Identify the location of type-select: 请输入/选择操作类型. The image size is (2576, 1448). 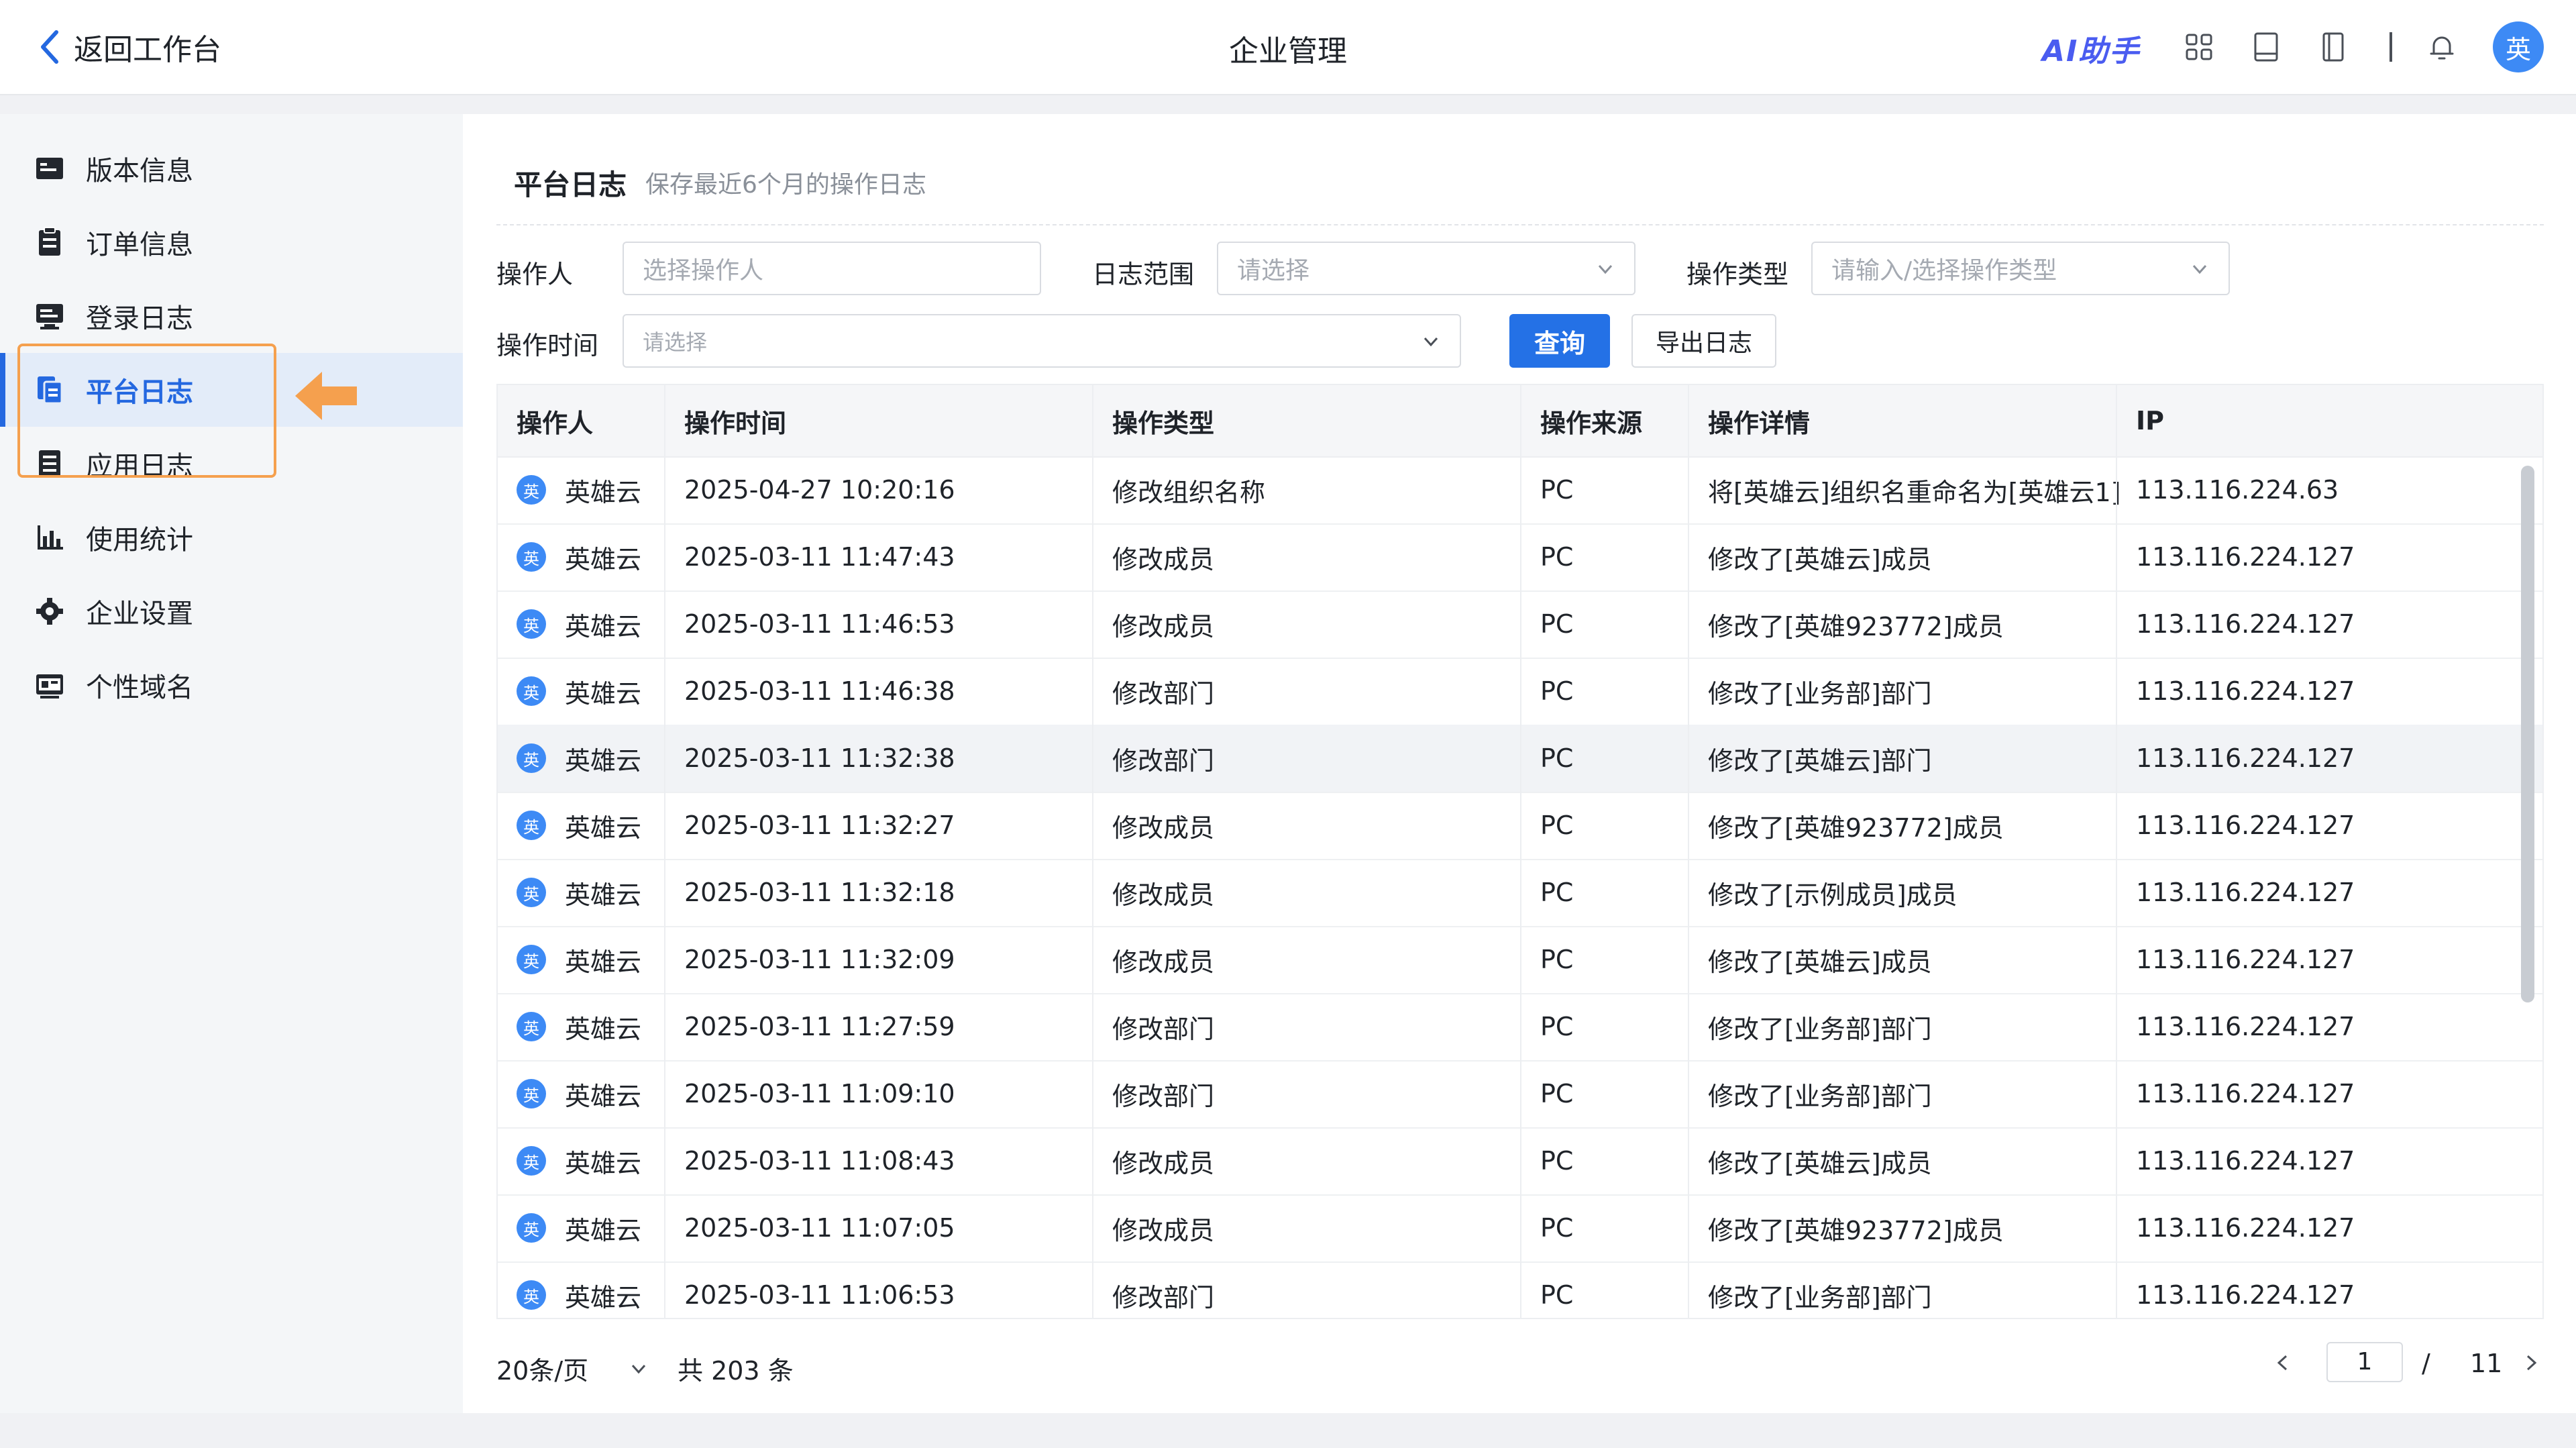
(2020, 268).